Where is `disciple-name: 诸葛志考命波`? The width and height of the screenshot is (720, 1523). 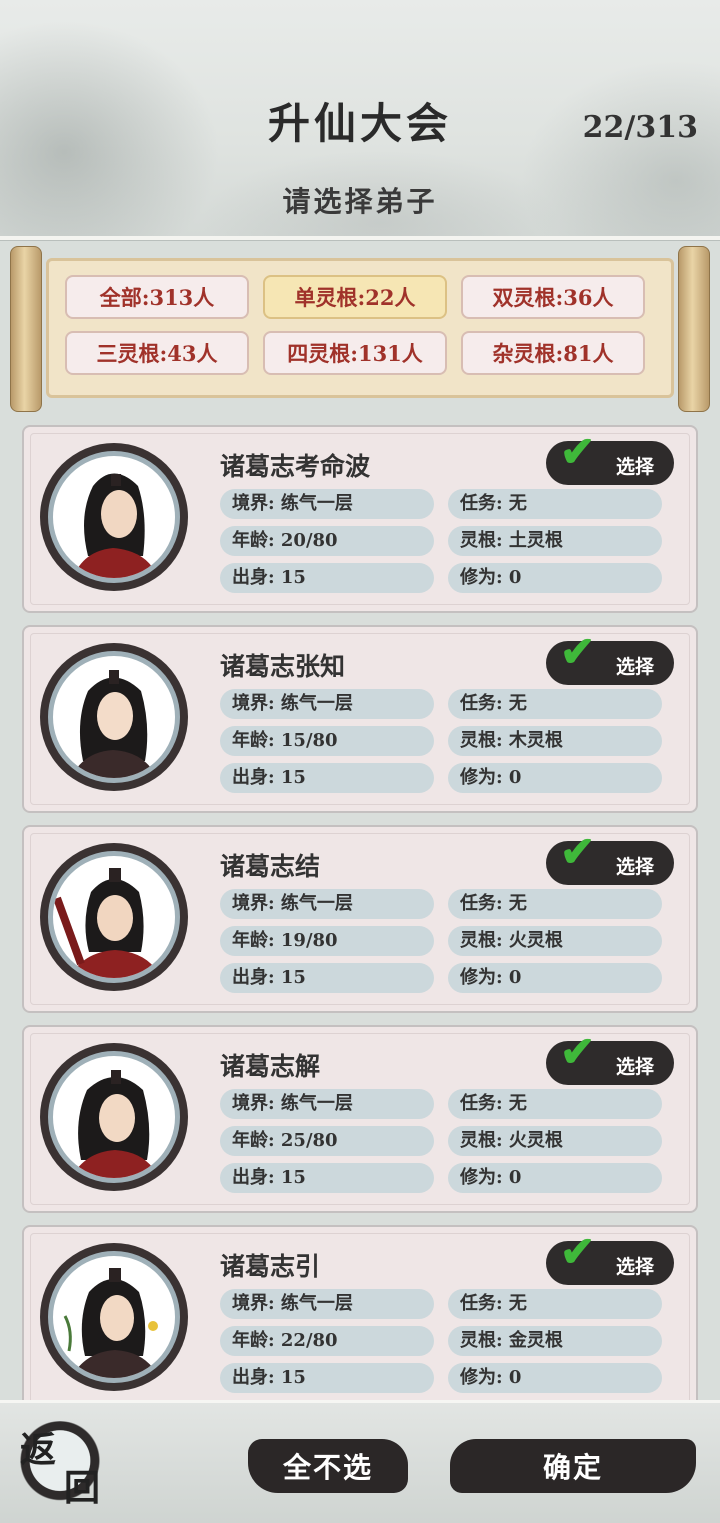 disciple-name: 诸葛志考命波 is located at coordinates (295, 466).